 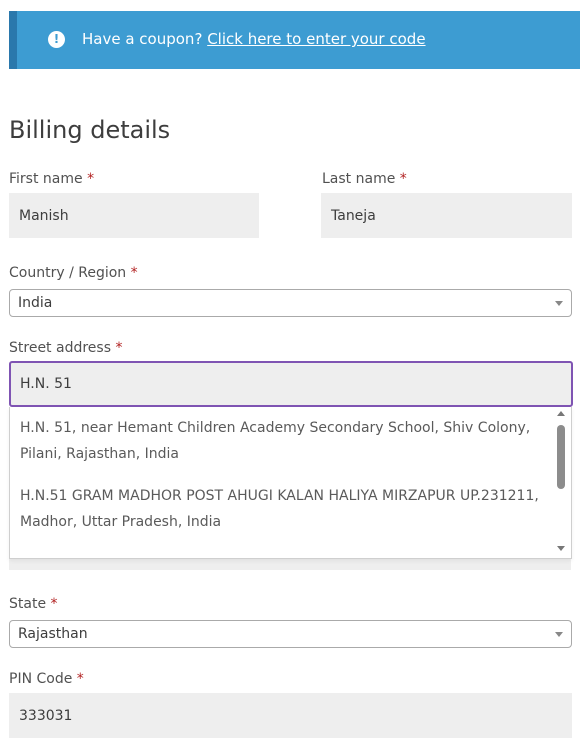 What do you see at coordinates (290, 715) in the screenshot?
I see `pin-code-field: 333031` at bounding box center [290, 715].